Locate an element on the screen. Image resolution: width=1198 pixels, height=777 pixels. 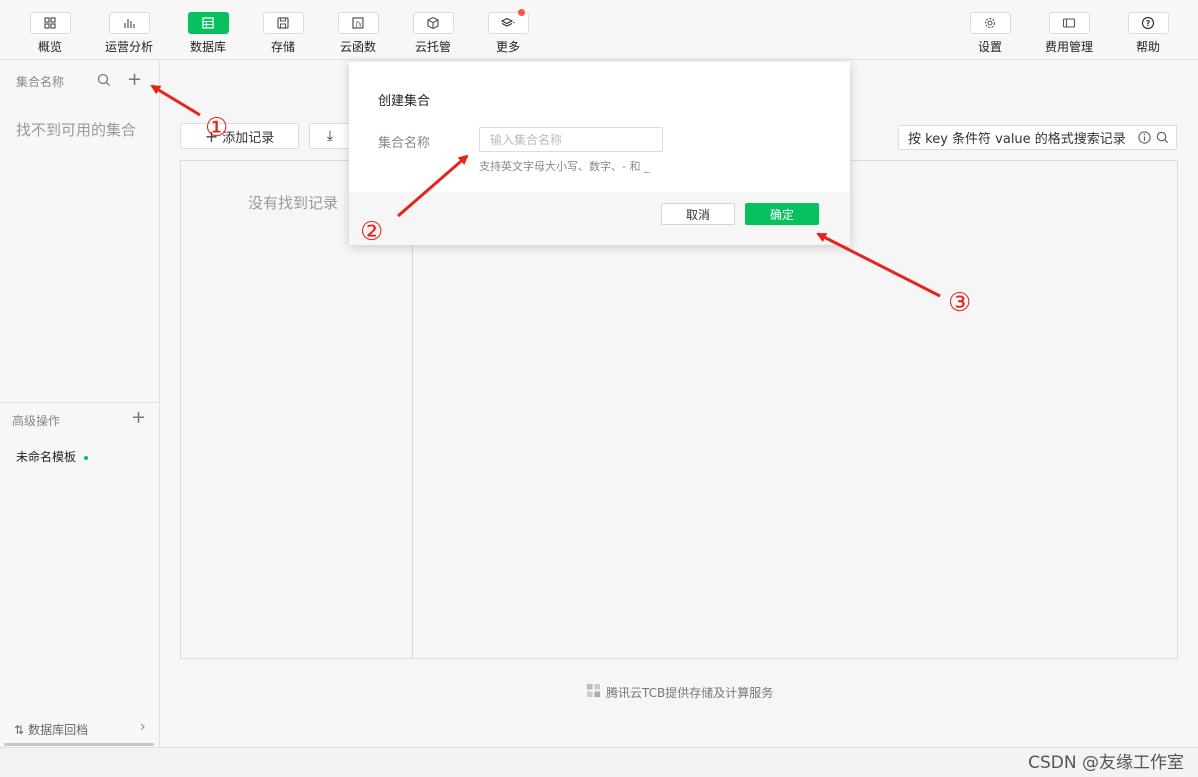
record-search-input: 按 key 条件符 value 的格式搜索记录 is located at coordinates (1037, 137).